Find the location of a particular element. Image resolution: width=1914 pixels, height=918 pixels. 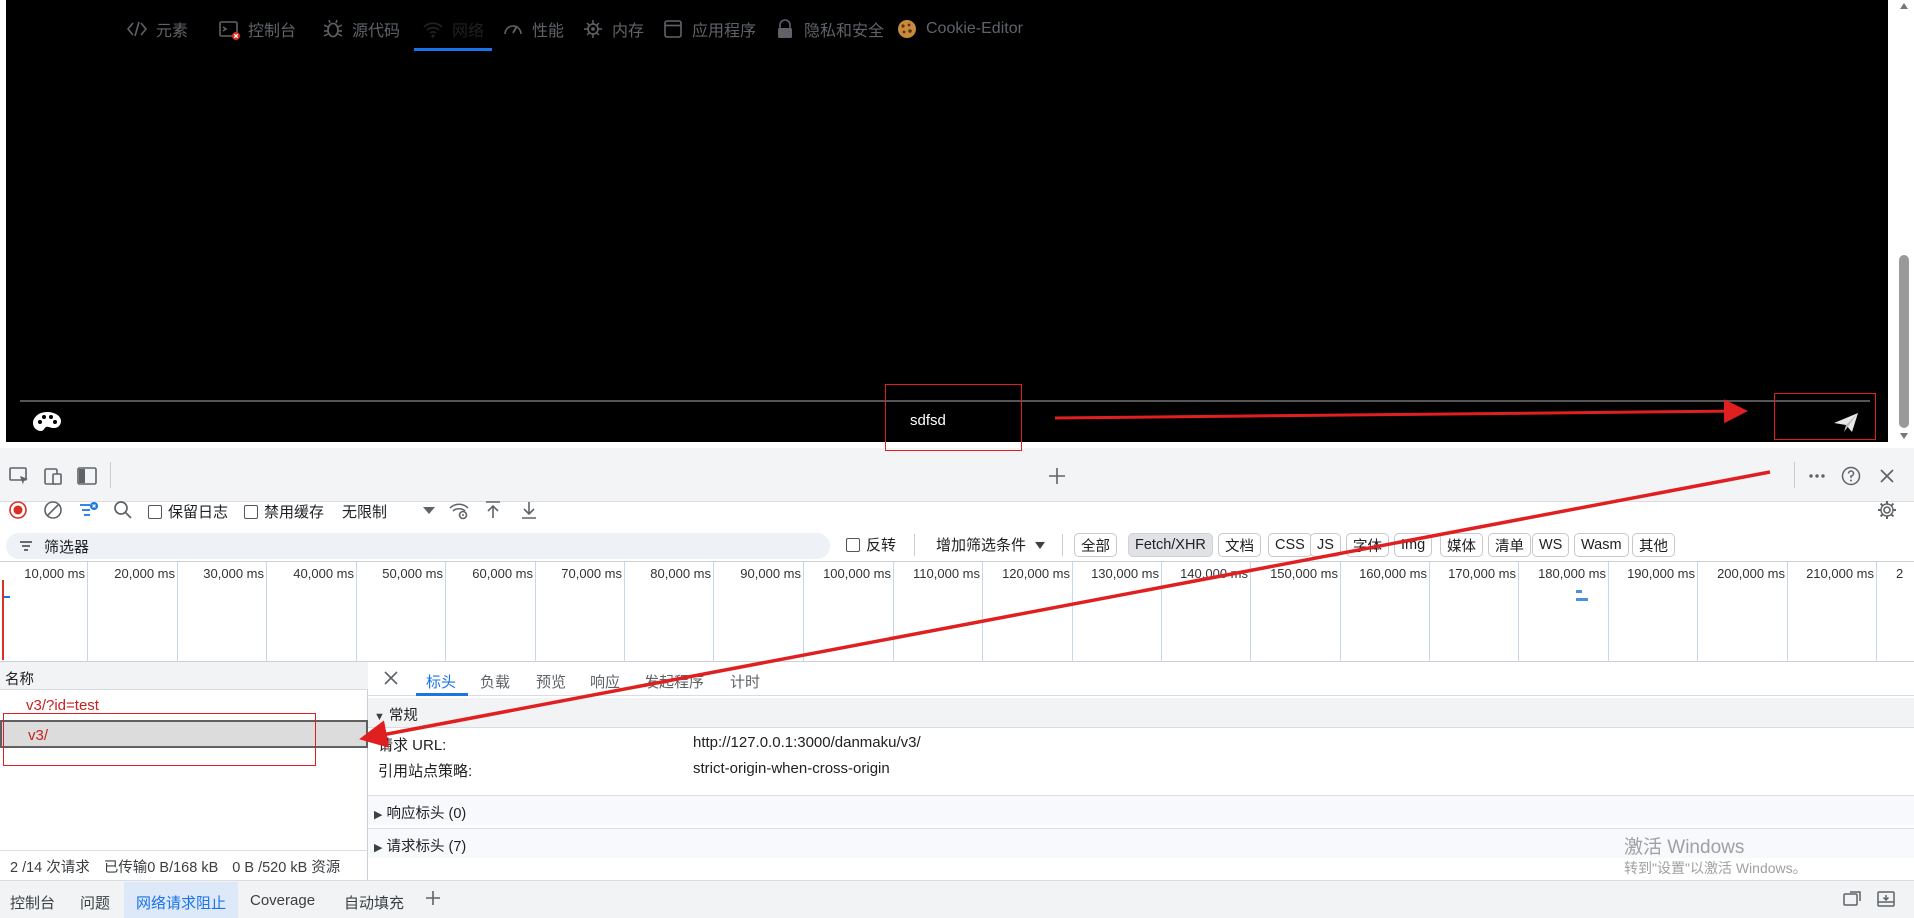

windows-activation-hint: 转到"设置"以激活 Windows。 is located at coordinates (1715, 868).